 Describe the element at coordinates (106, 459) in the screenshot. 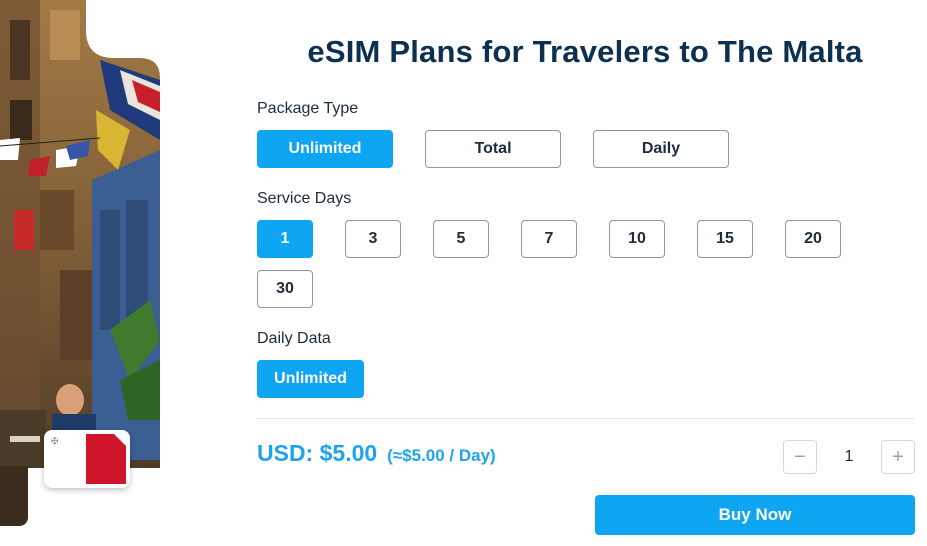

I see `flag-red-half` at that location.